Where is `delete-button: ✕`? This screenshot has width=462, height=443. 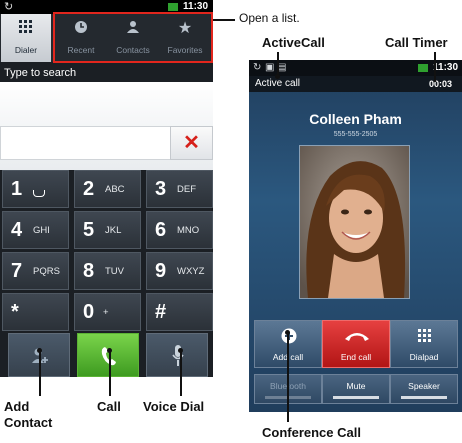
delete-button: ✕ is located at coordinates (191, 143).